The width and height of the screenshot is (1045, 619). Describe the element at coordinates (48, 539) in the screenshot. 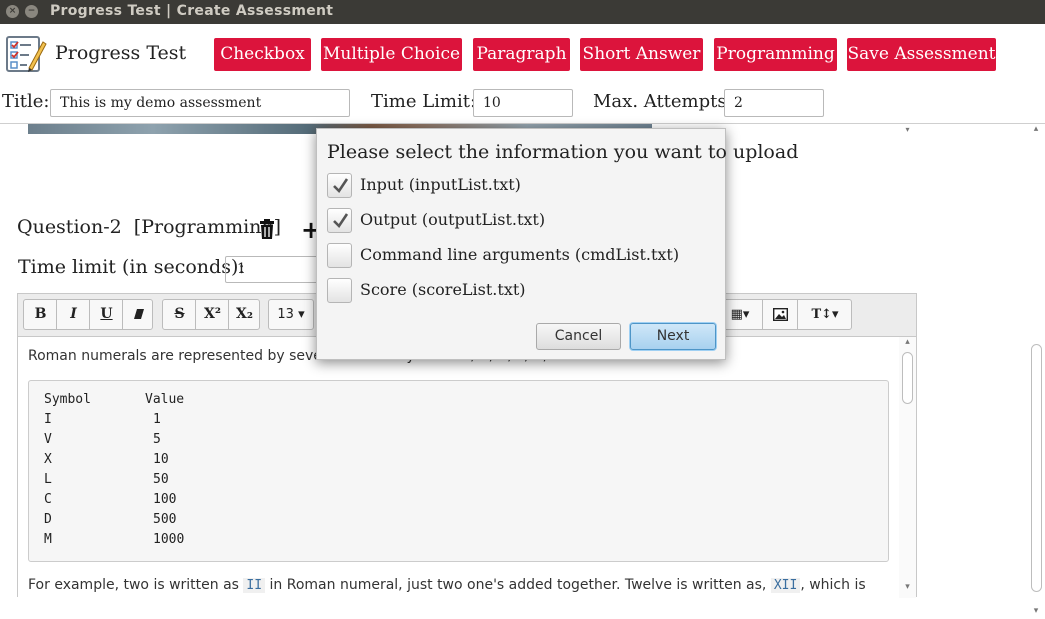

I see `code-symbol: M` at that location.